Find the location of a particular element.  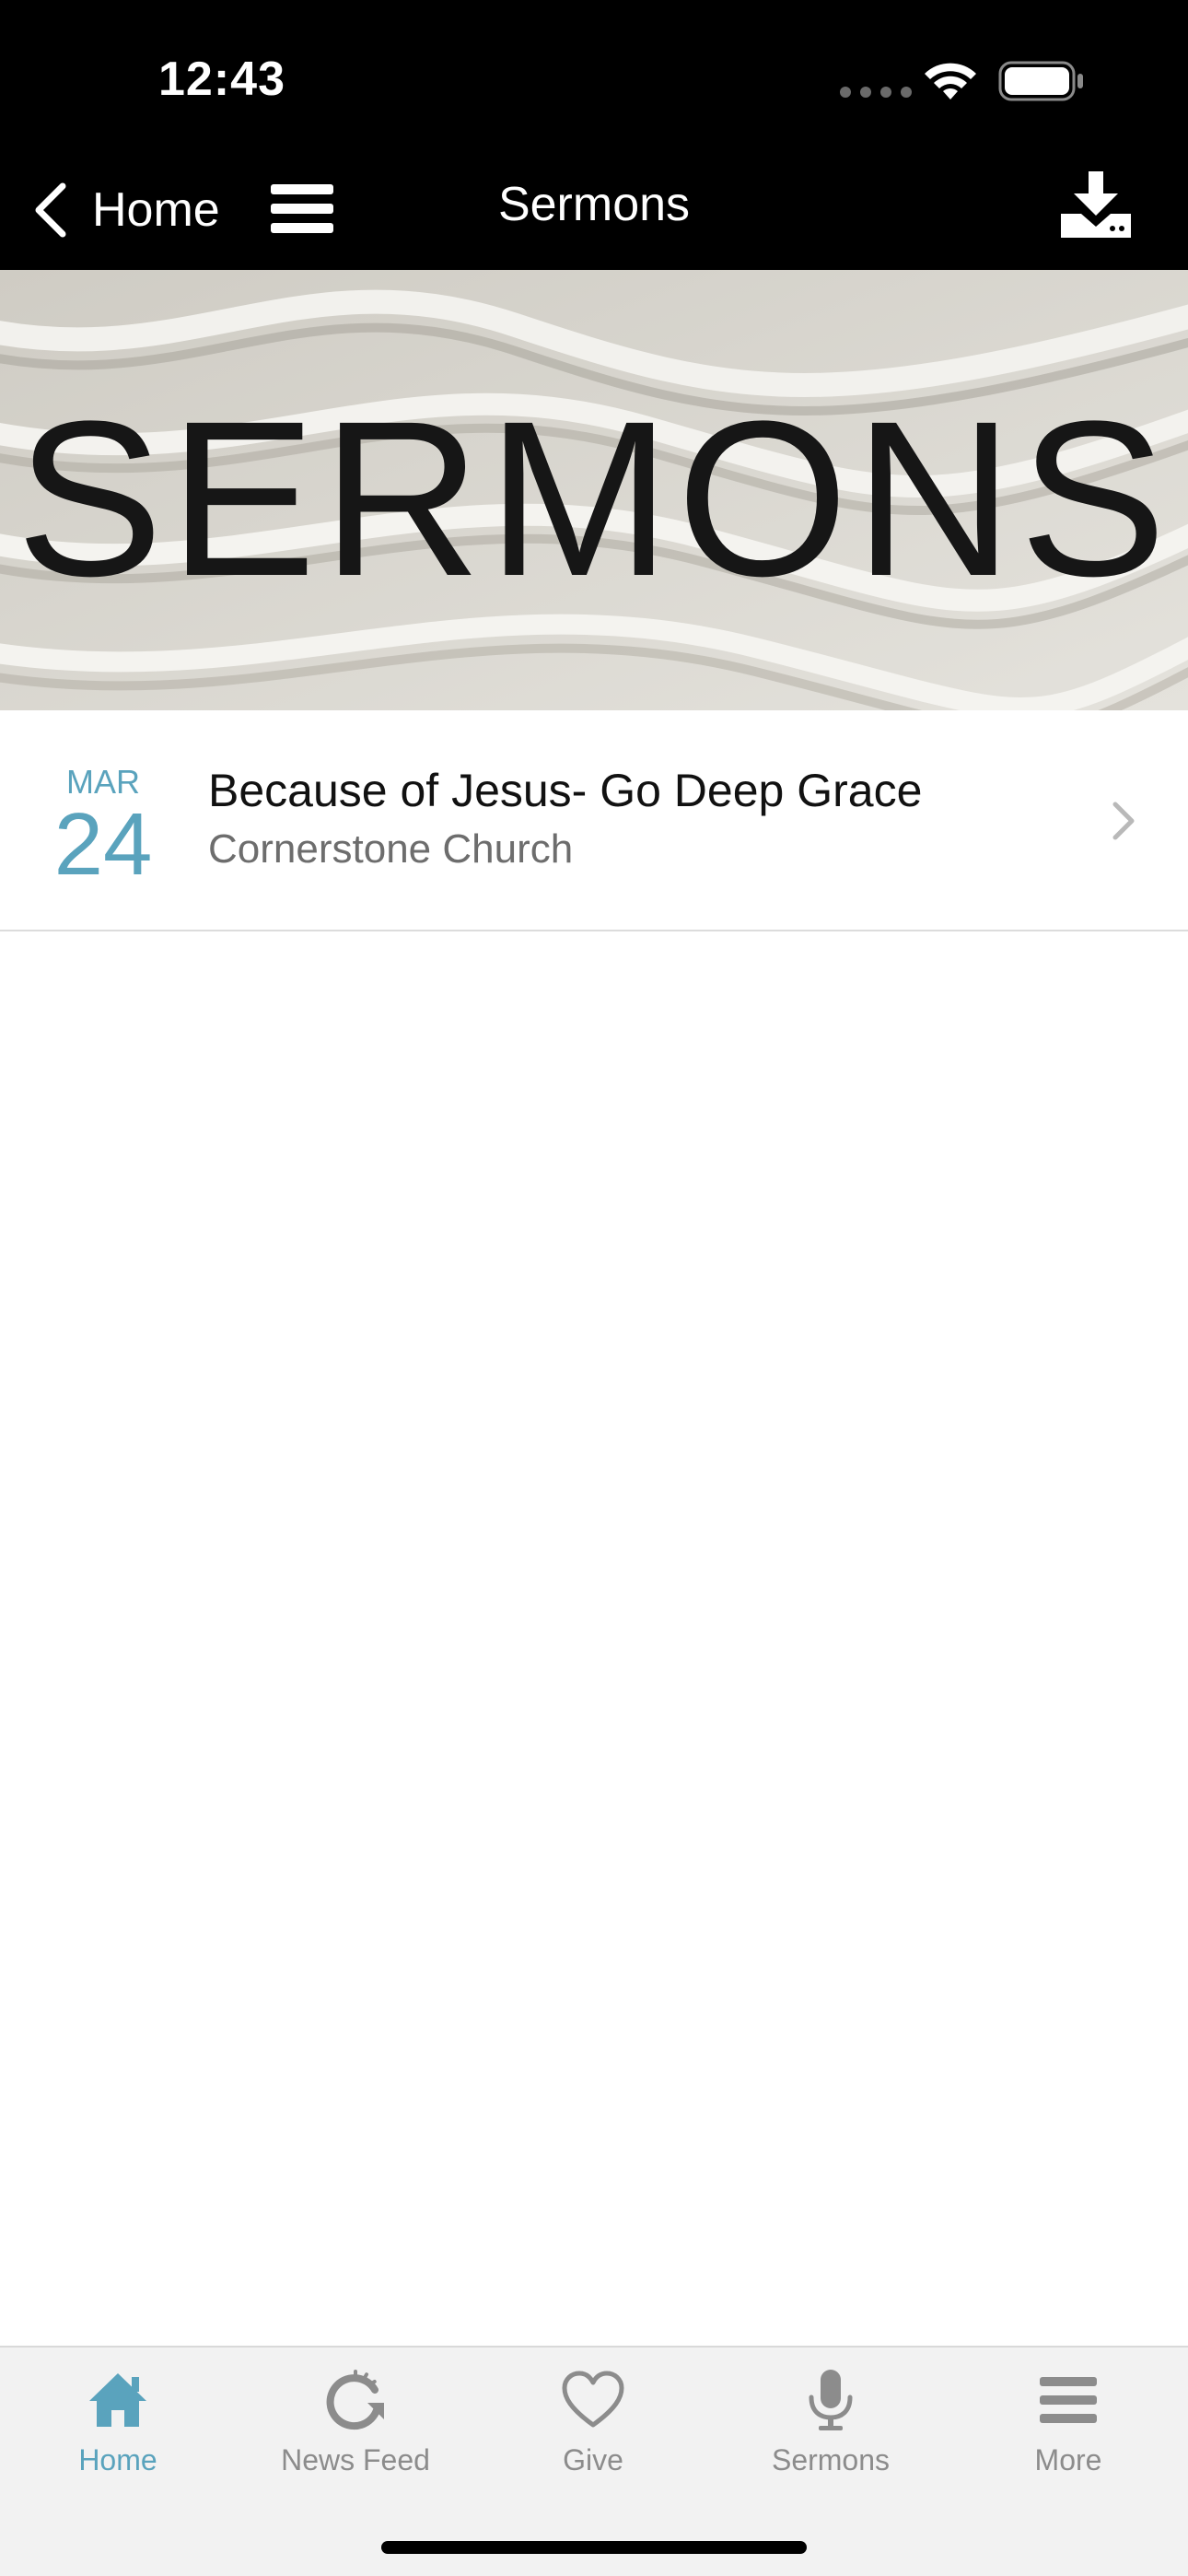

heart-icon is located at coordinates (593, 2399).